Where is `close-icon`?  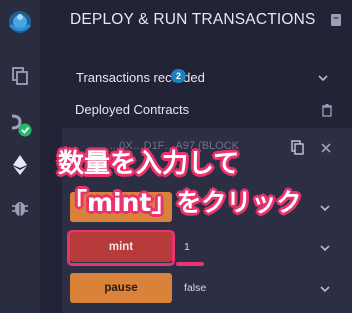 close-icon is located at coordinates (326, 148).